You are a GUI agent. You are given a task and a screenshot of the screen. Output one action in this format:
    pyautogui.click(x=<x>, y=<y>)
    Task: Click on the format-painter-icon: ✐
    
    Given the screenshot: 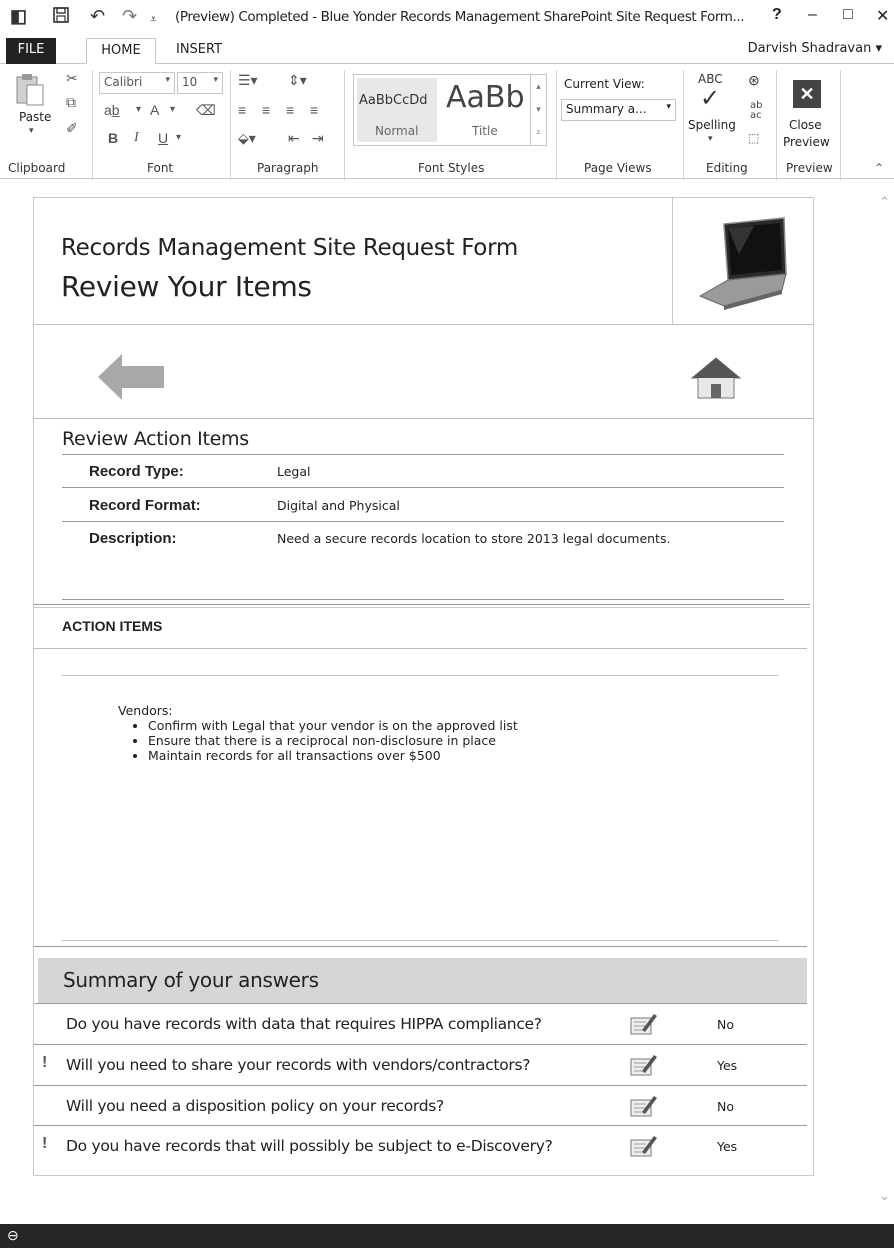 What is the action you would take?
    pyautogui.click(x=72, y=128)
    